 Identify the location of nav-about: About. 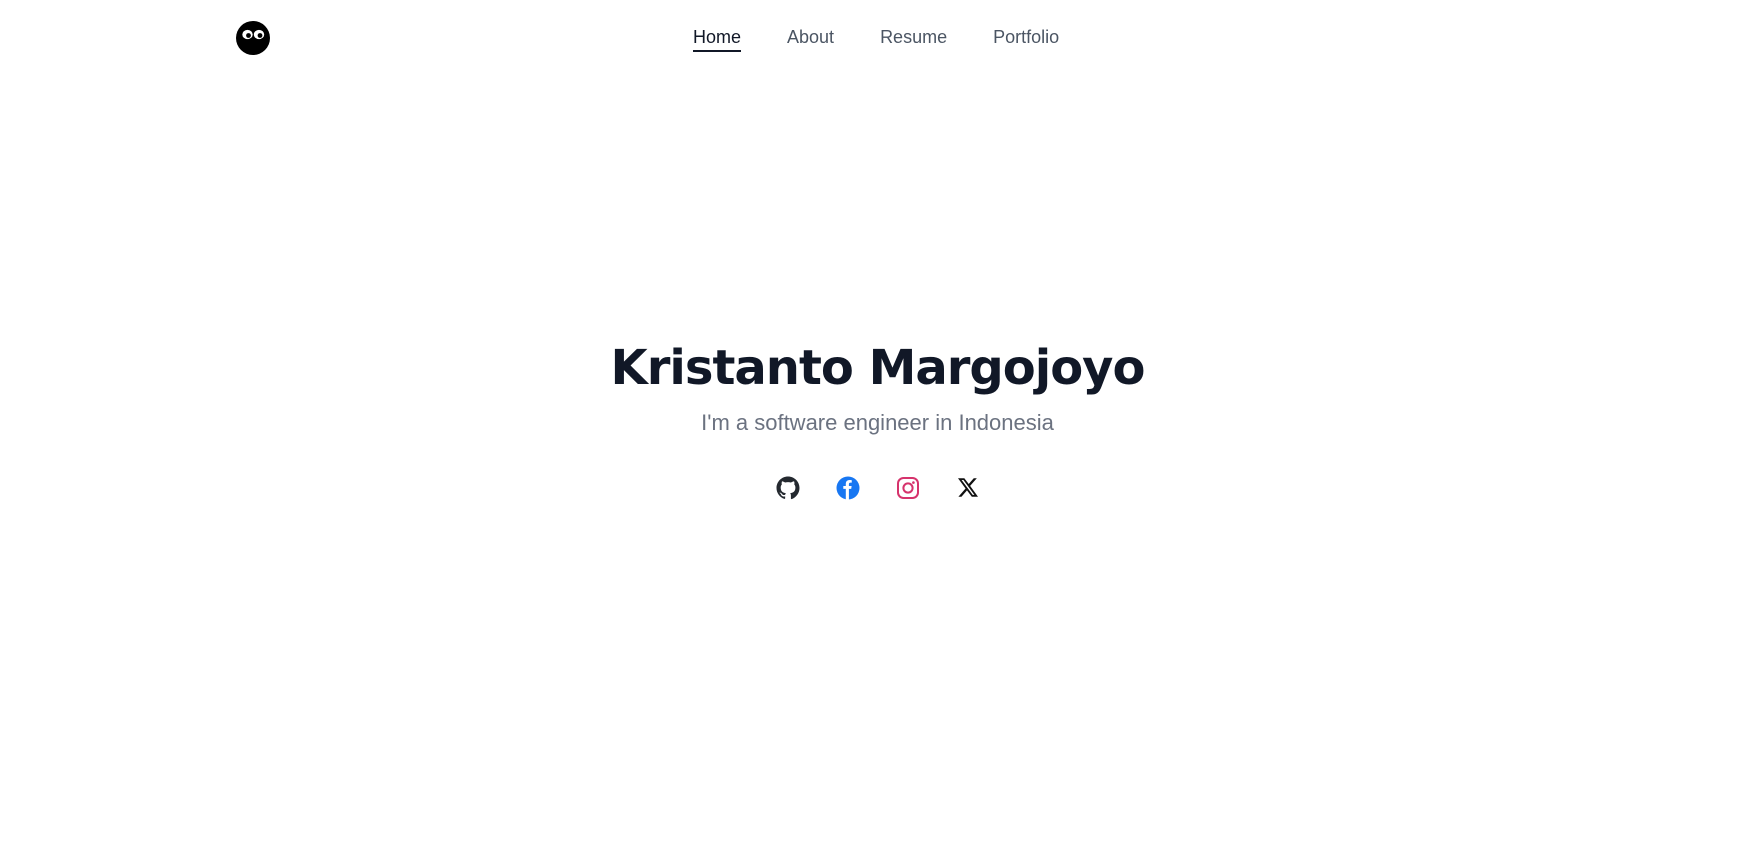
(810, 38).